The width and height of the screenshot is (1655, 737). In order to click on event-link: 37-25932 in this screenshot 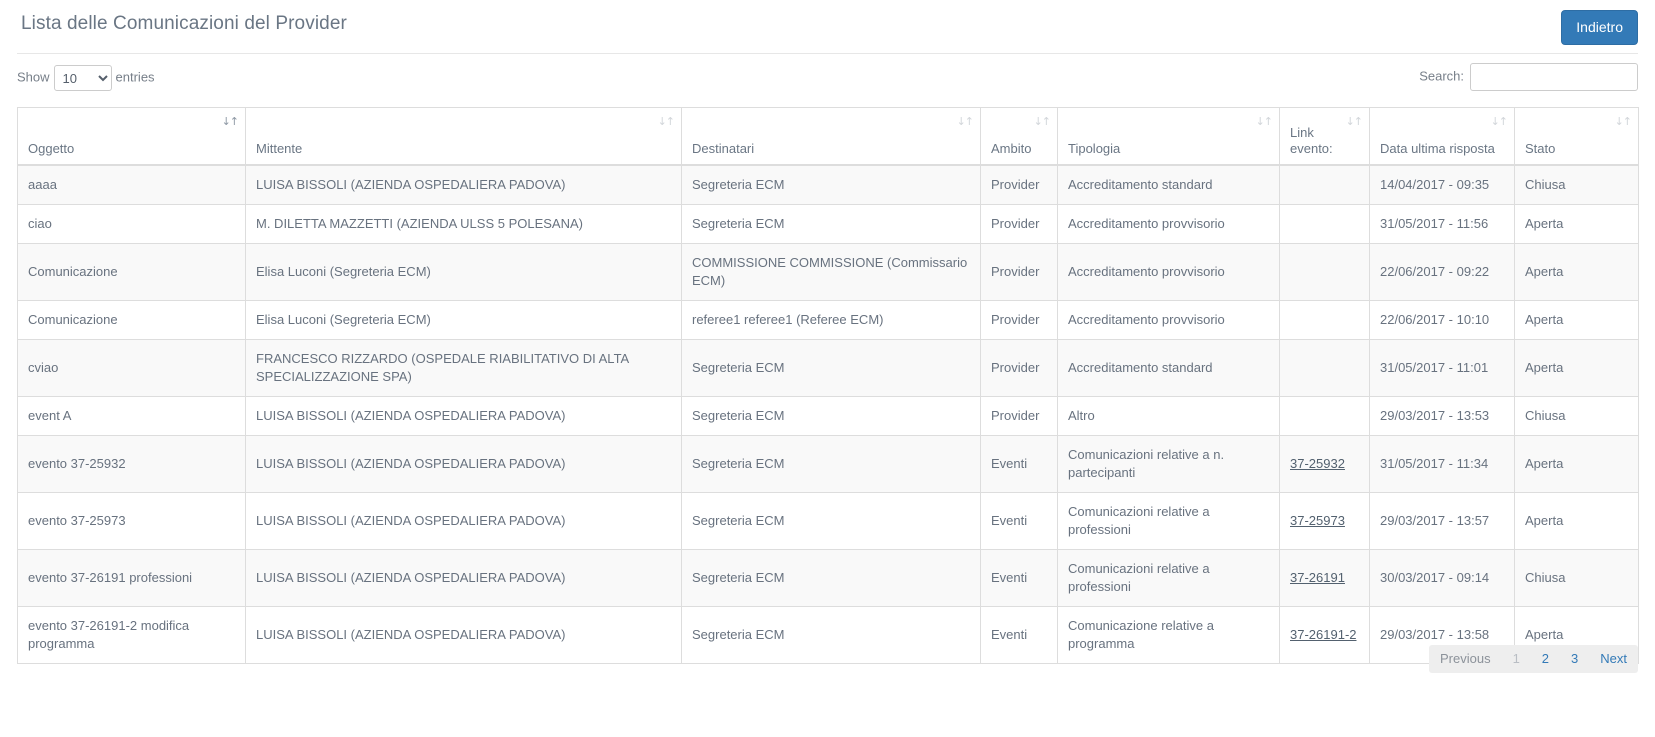, I will do `click(1317, 463)`.